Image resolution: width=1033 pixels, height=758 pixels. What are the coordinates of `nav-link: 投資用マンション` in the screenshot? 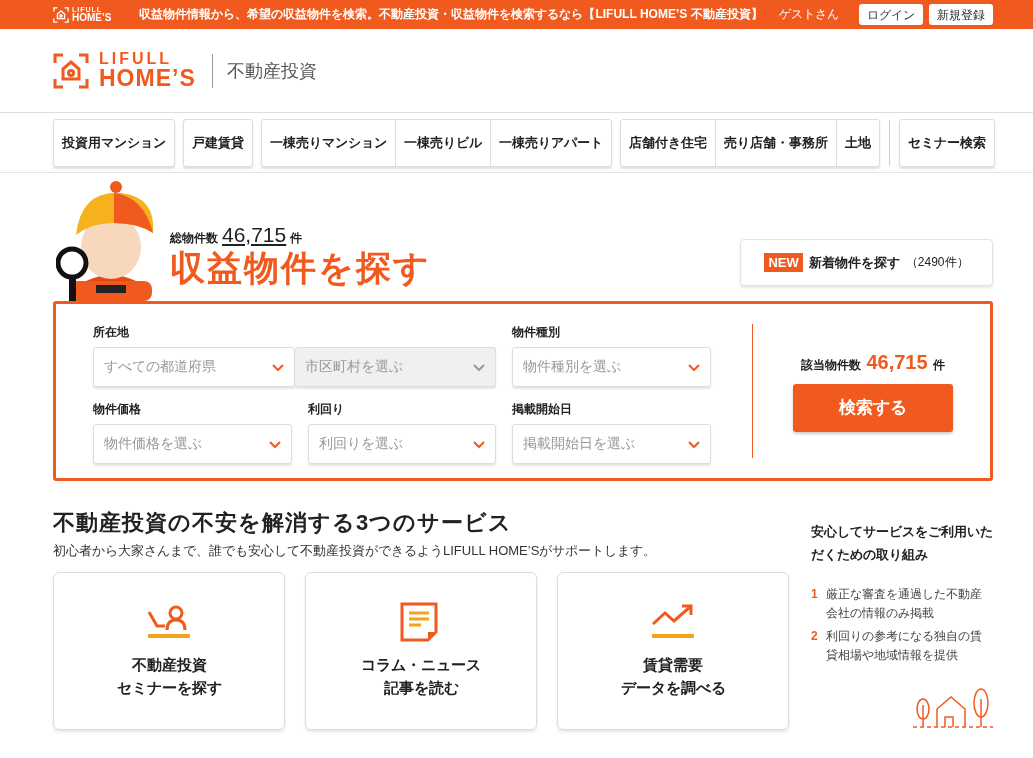 It's located at (114, 142).